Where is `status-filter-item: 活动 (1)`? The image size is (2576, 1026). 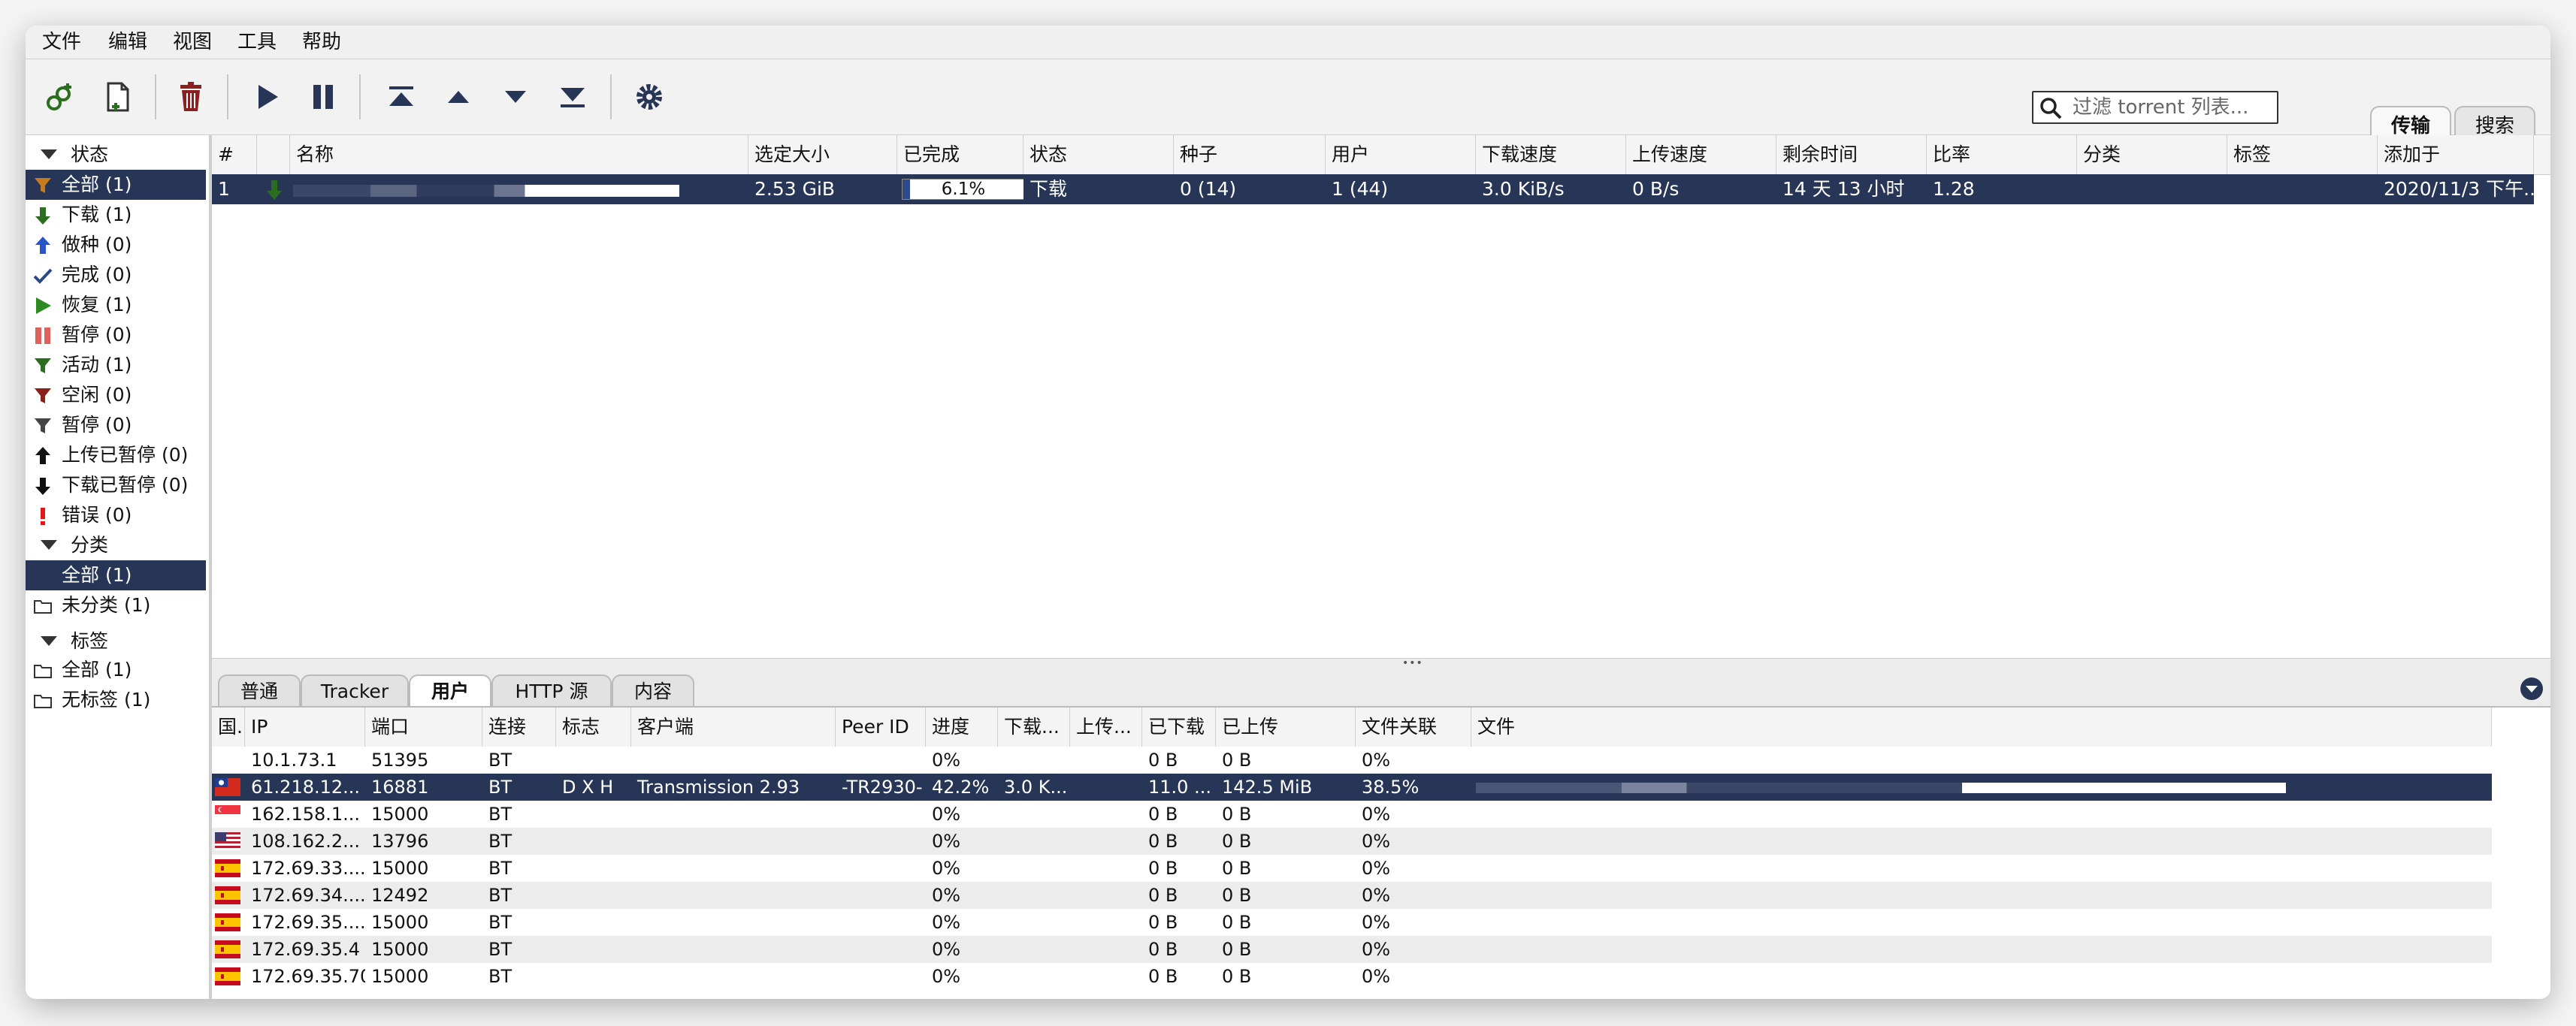
status-filter-item: 活动 (1) is located at coordinates (116, 365).